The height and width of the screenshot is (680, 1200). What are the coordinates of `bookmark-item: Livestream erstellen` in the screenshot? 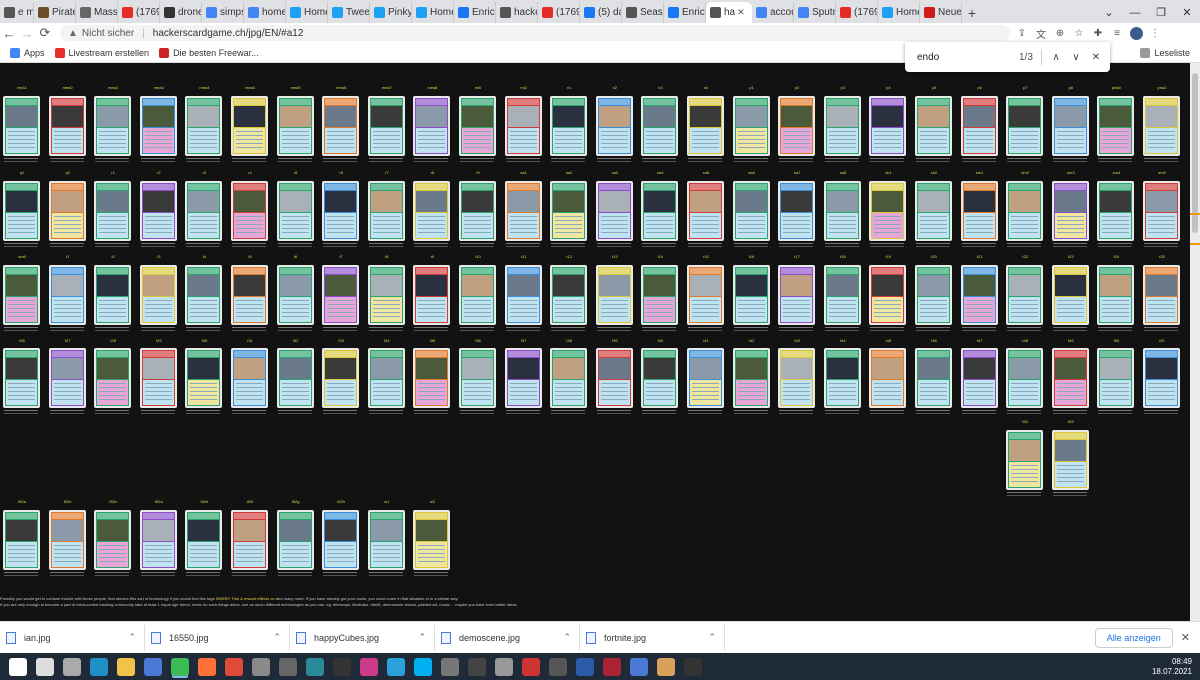 It's located at (101, 52).